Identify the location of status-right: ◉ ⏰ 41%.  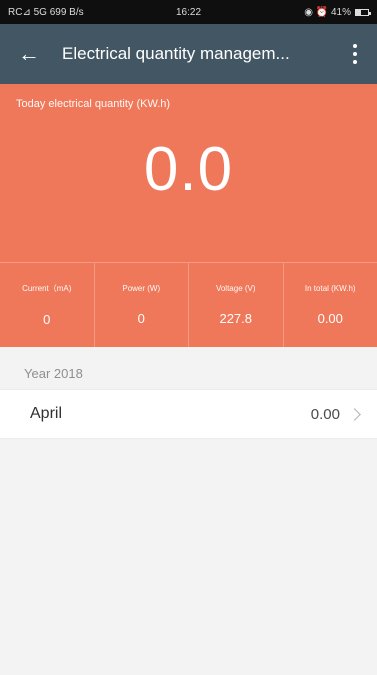
(337, 12).